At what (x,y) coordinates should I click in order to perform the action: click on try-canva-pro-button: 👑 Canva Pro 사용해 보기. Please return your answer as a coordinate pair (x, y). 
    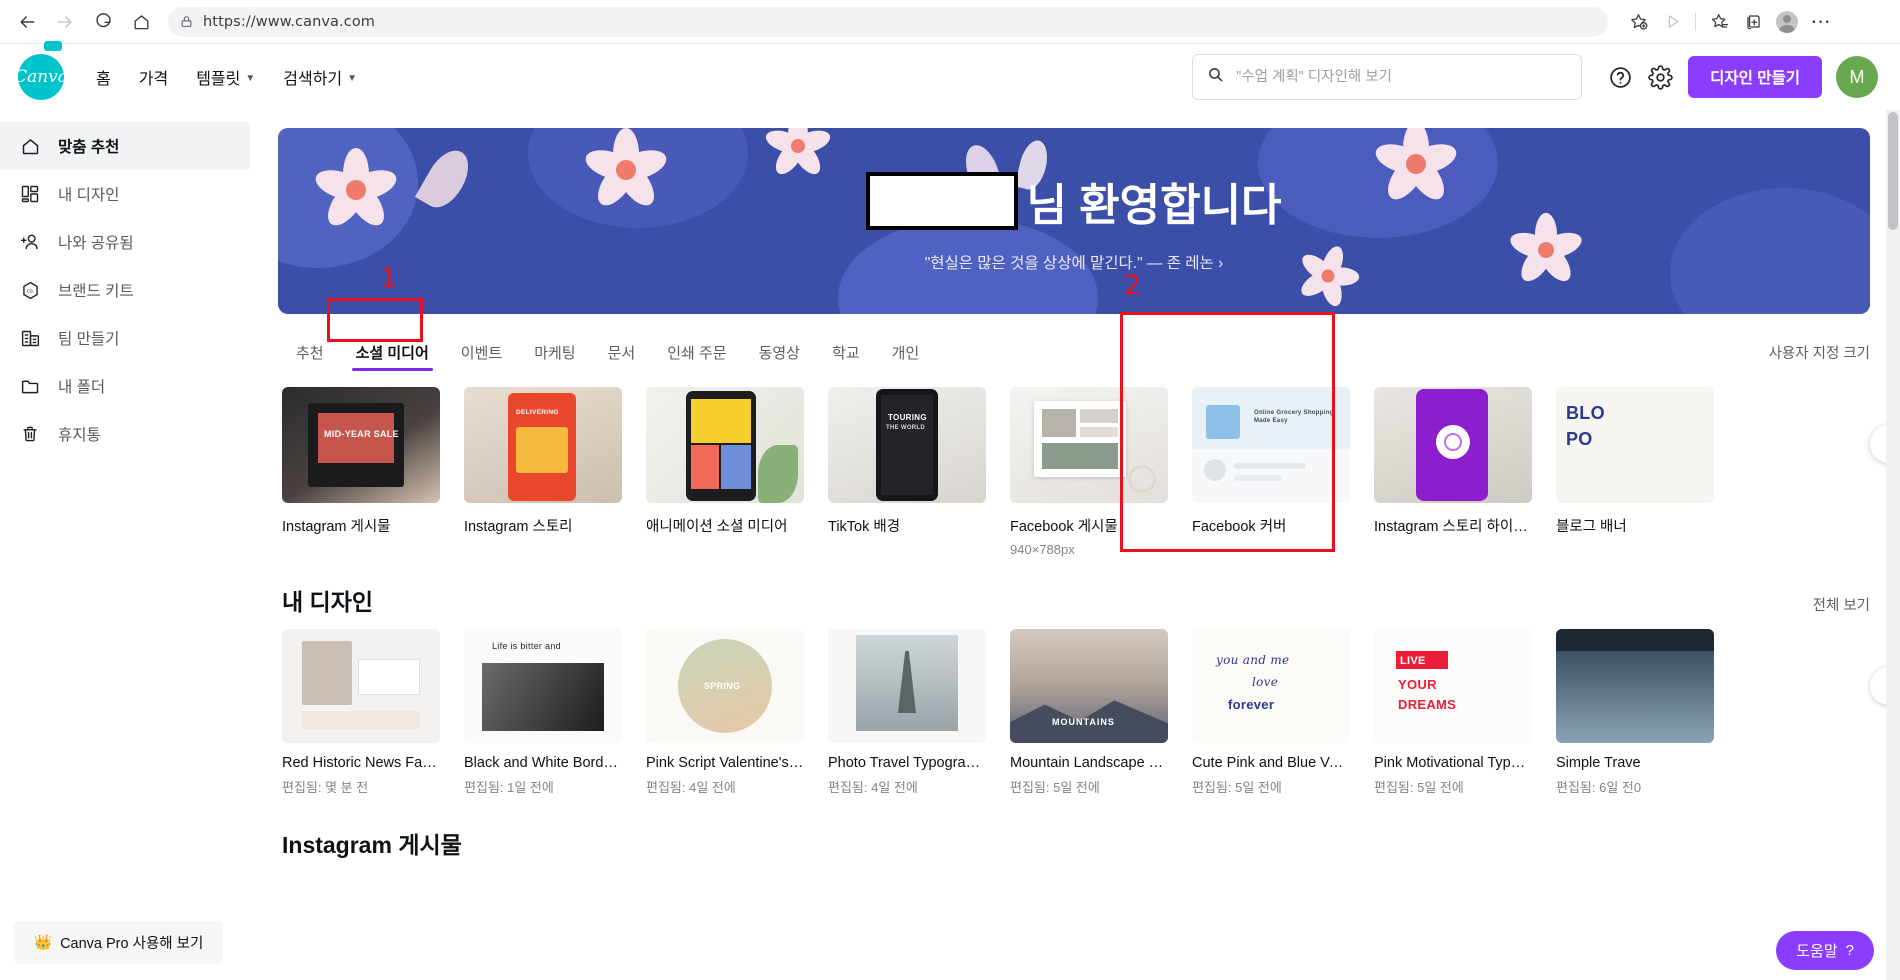
    Looking at the image, I should click on (119, 942).